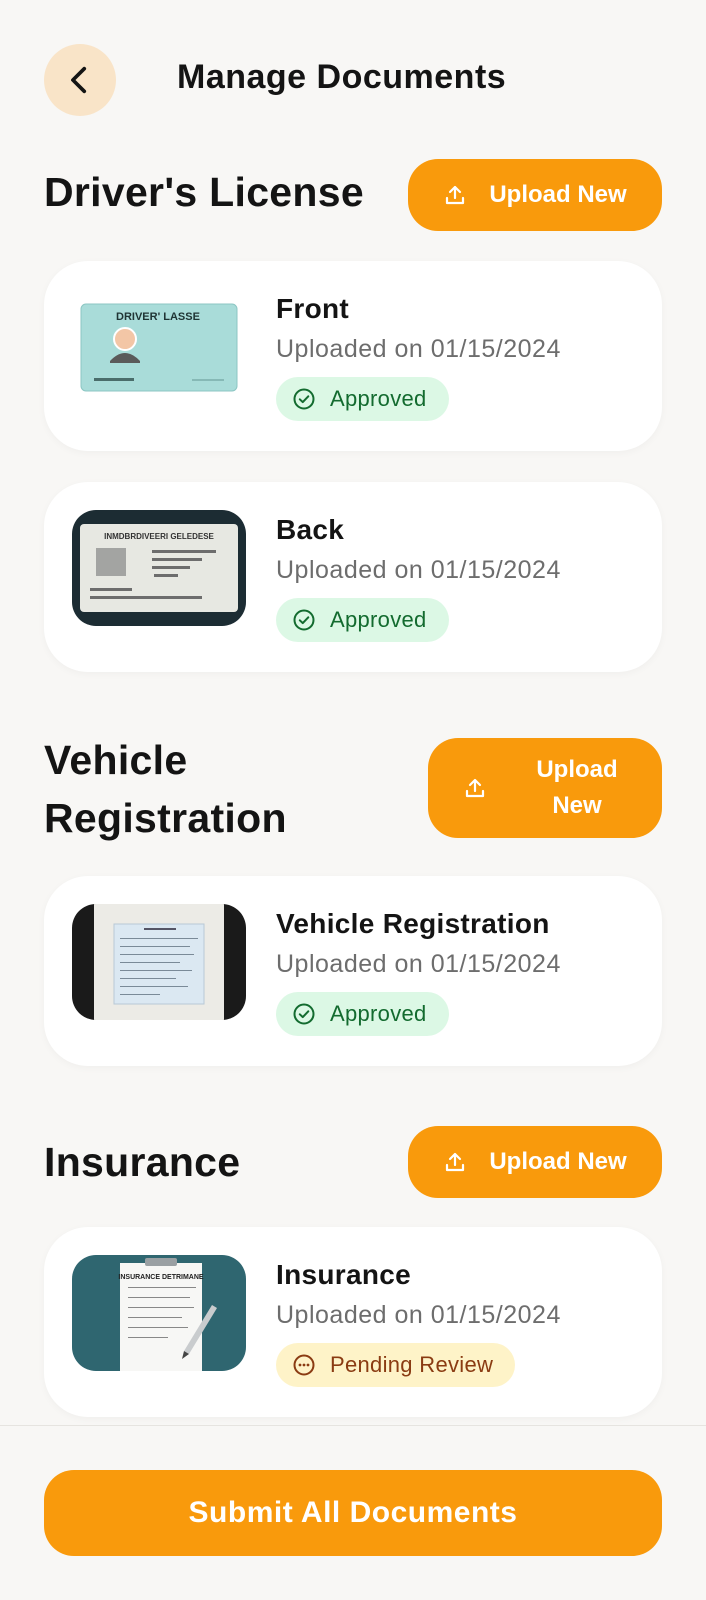 Image resolution: width=706 pixels, height=1600 pixels. I want to click on upload-new-button-insurance: Upload New, so click(535, 1162).